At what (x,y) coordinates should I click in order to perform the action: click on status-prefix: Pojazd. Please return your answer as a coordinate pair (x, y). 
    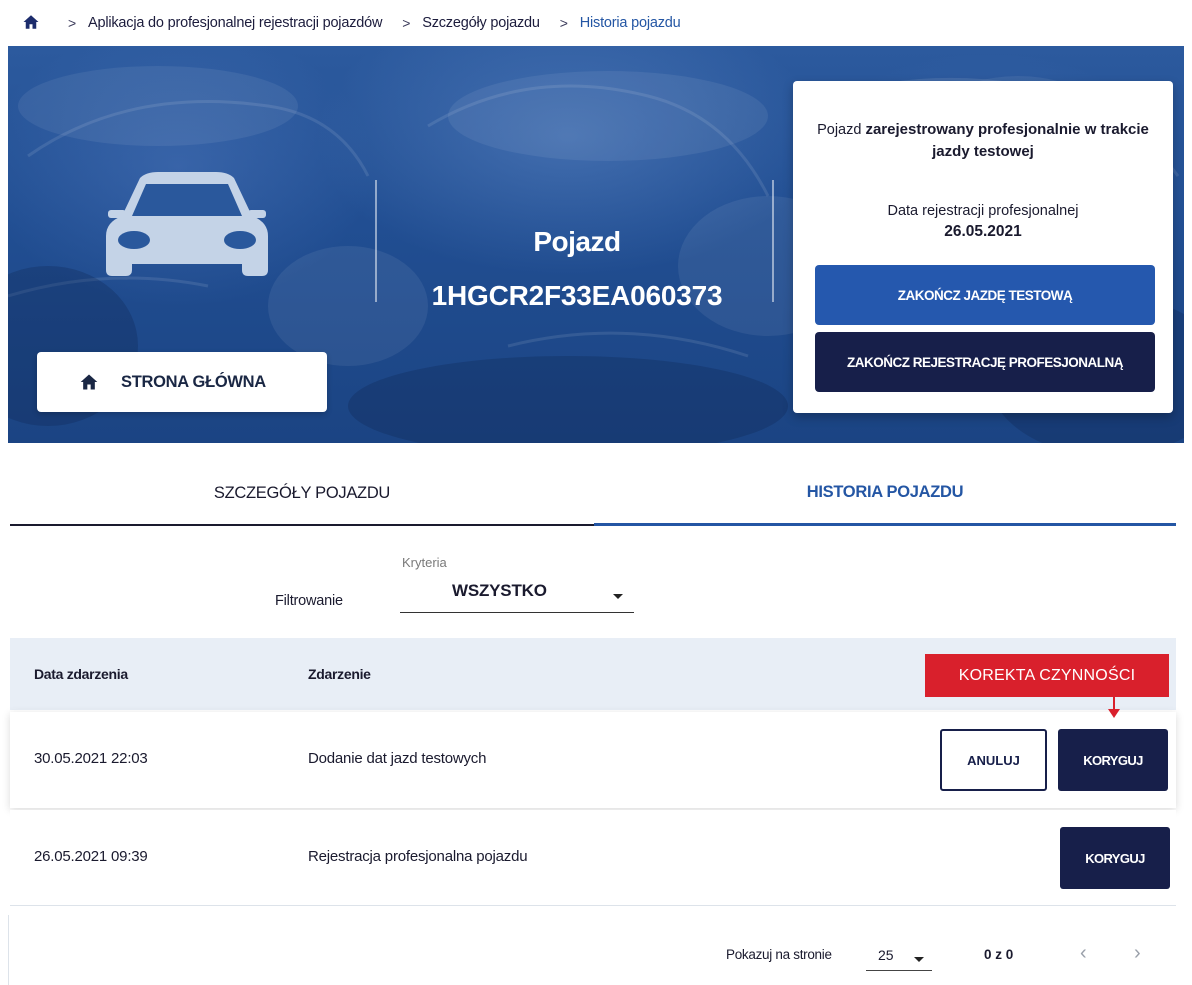
    Looking at the image, I should click on (841, 130).